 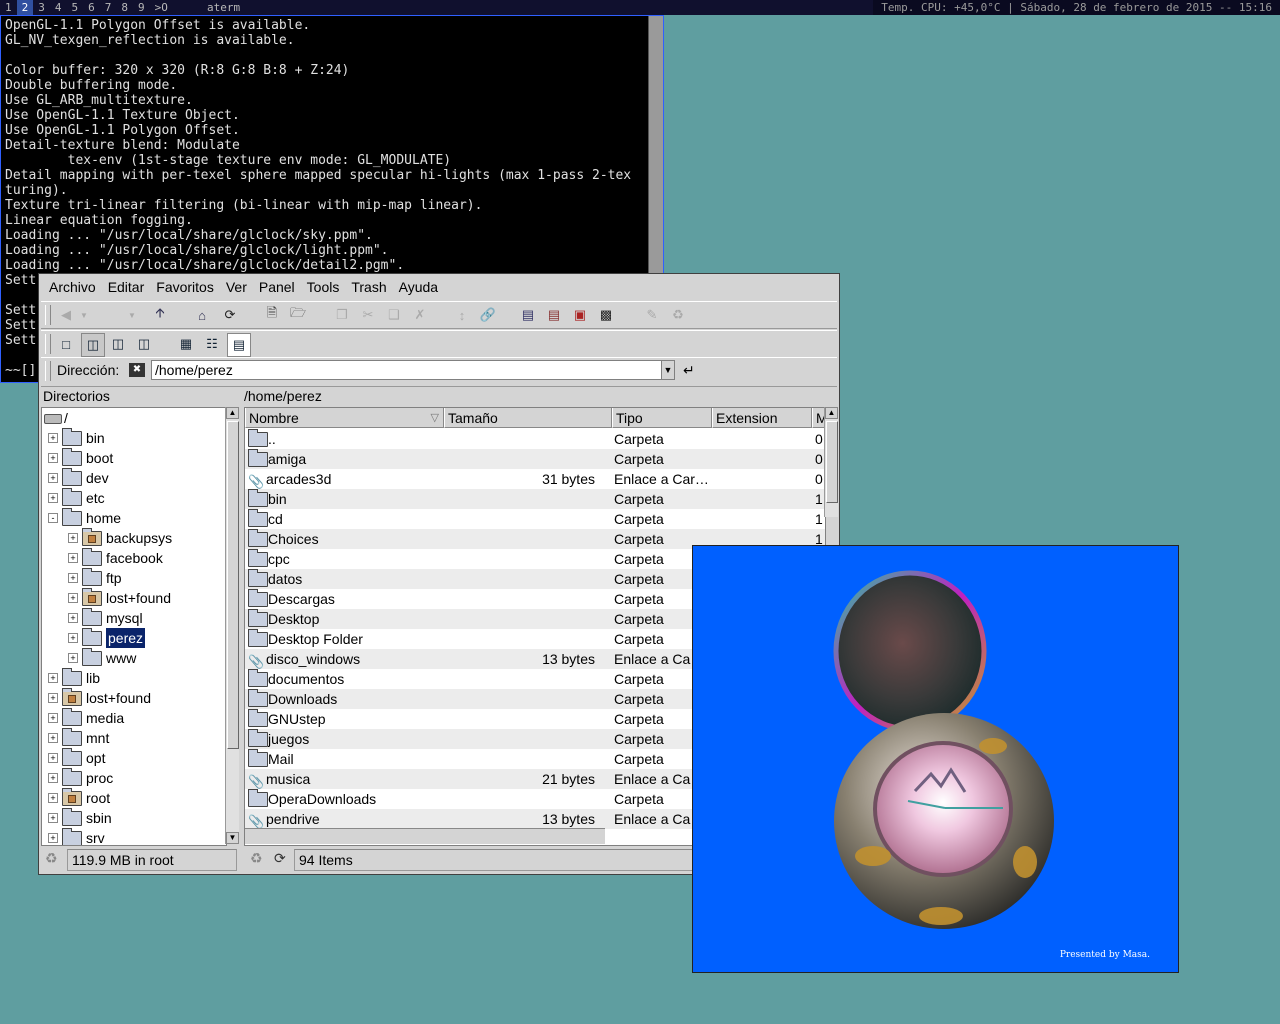 What do you see at coordinates (762, 418) in the screenshot?
I see `column-header-extension: Extension` at bounding box center [762, 418].